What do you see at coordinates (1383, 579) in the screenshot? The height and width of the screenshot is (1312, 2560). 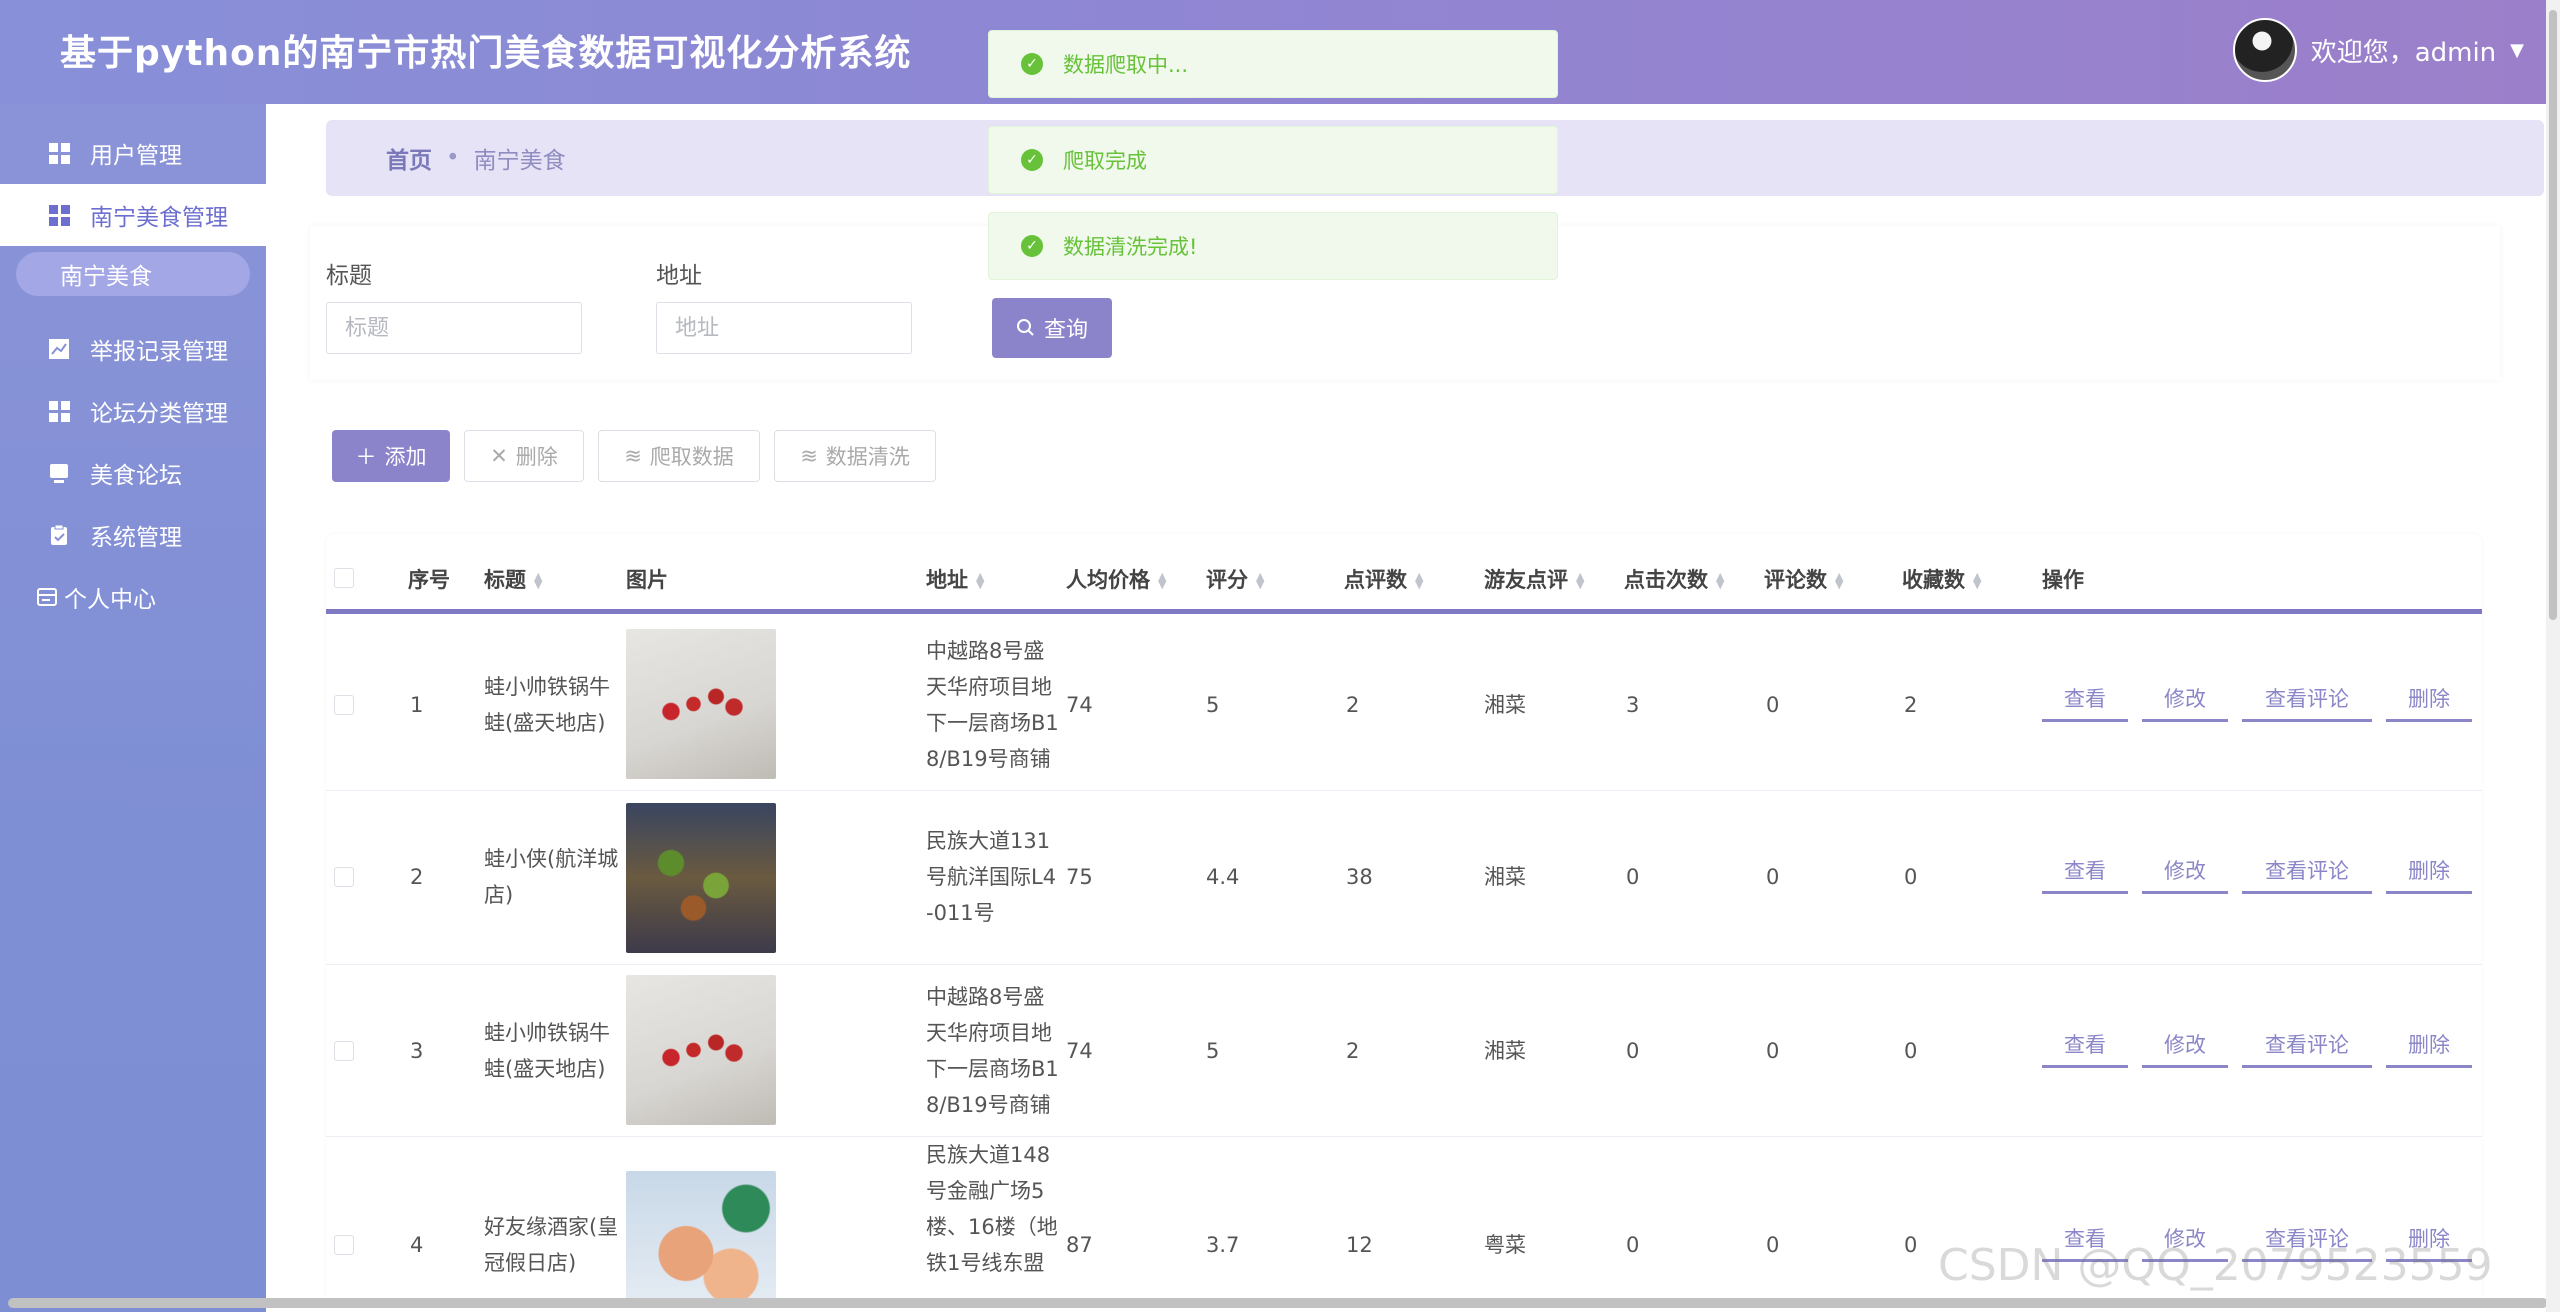 I see `header-reviews: 点评数 ▲ ▼` at bounding box center [1383, 579].